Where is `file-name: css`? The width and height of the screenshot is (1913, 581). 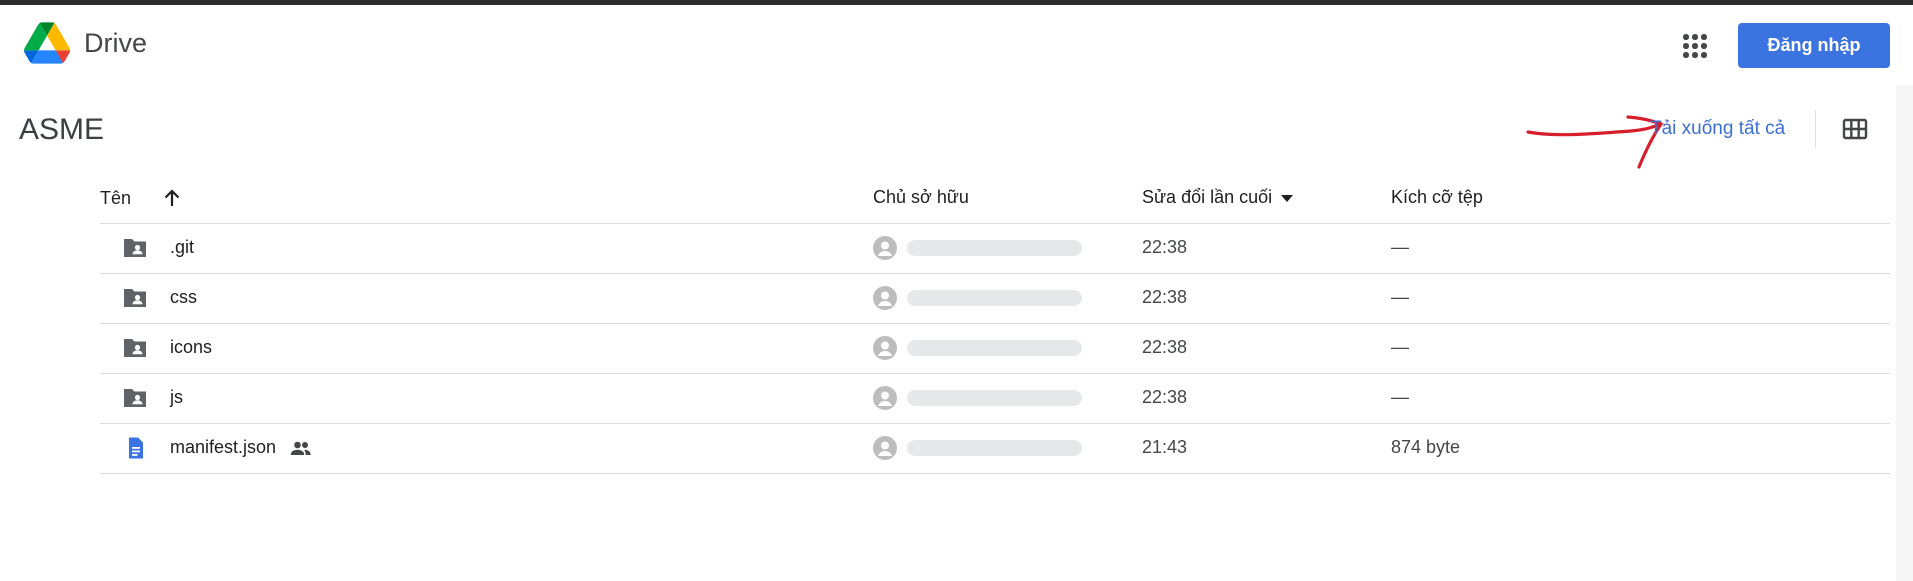 file-name: css is located at coordinates (183, 297).